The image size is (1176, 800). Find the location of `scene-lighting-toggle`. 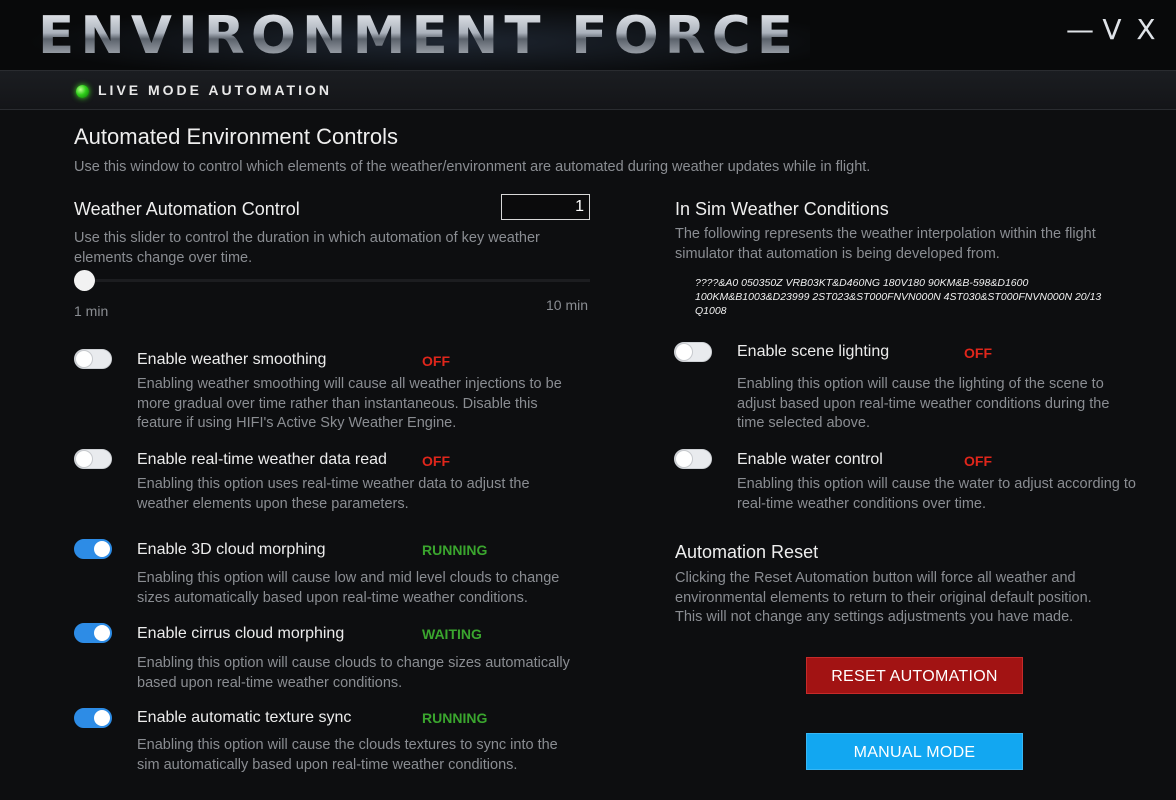

scene-lighting-toggle is located at coordinates (693, 352).